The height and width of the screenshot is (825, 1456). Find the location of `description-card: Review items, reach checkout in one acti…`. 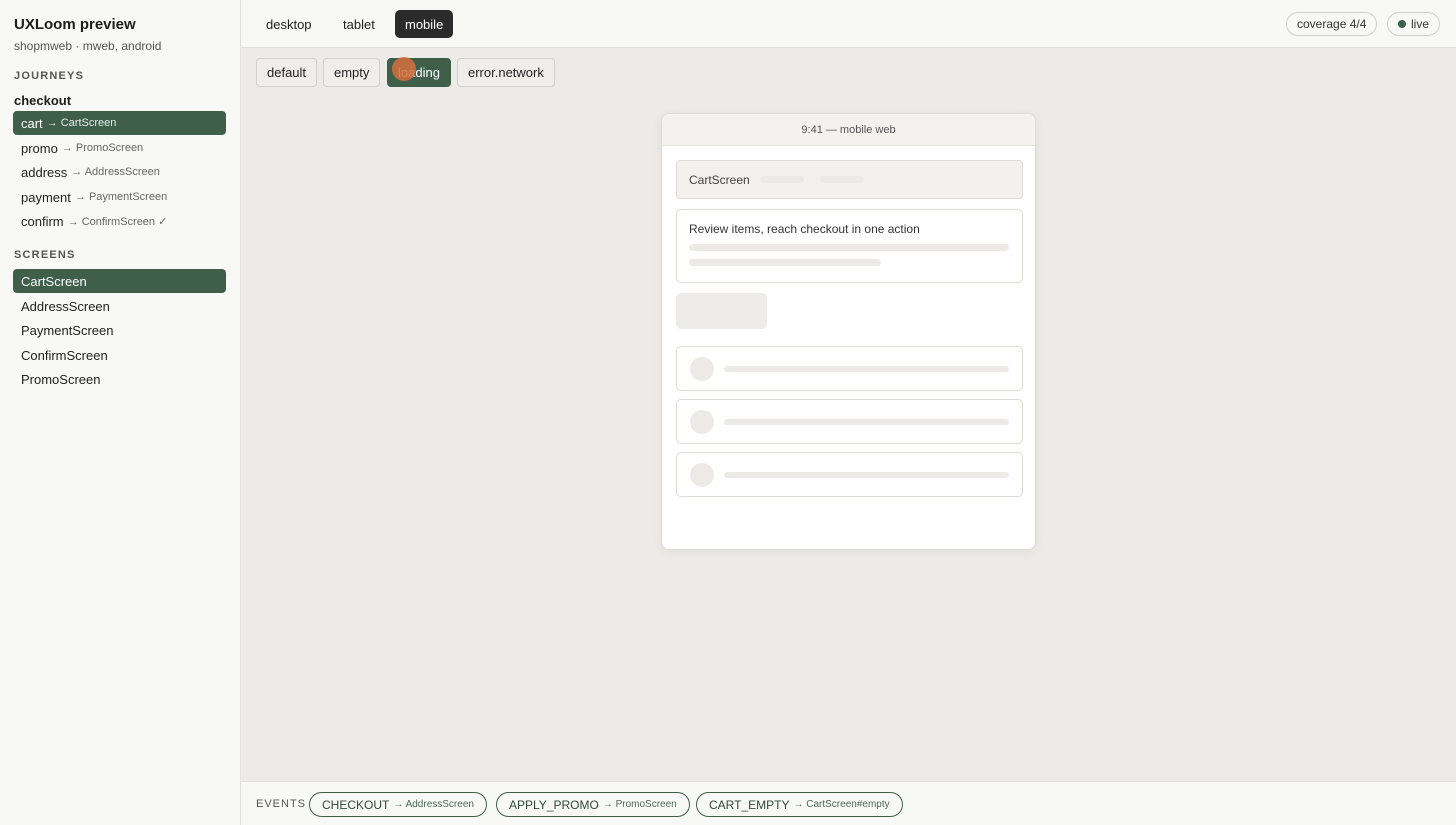

description-card: Review items, reach checkout in one acti… is located at coordinates (849, 246).